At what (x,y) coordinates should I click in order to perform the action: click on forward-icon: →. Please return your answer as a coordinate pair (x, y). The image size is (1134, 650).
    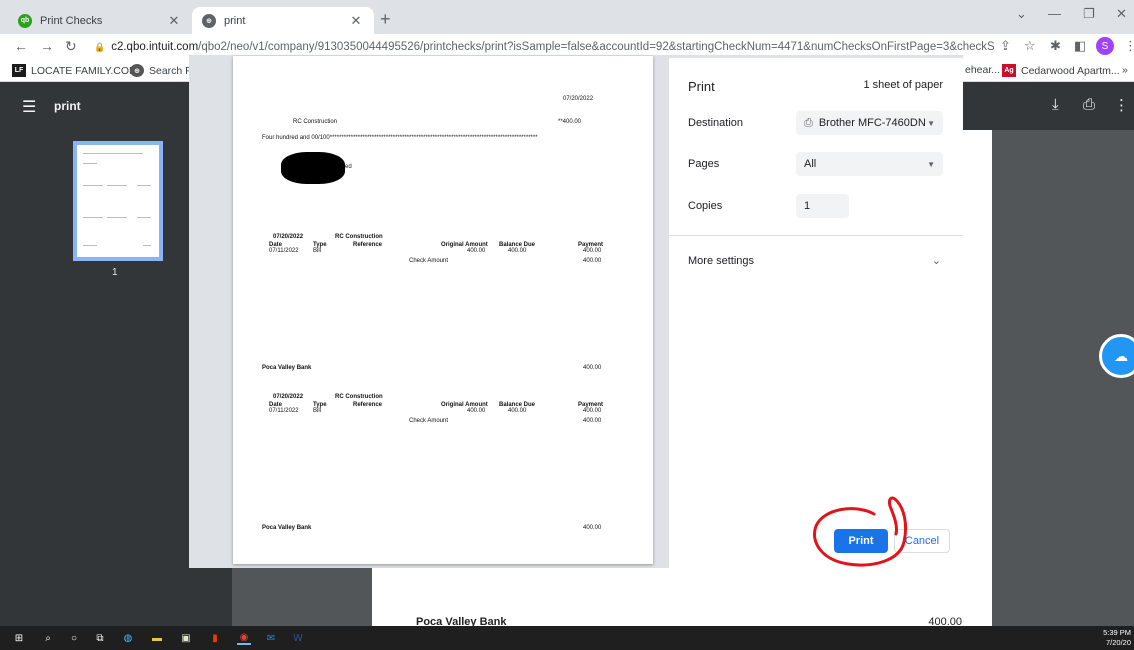
    Looking at the image, I should click on (47, 46).